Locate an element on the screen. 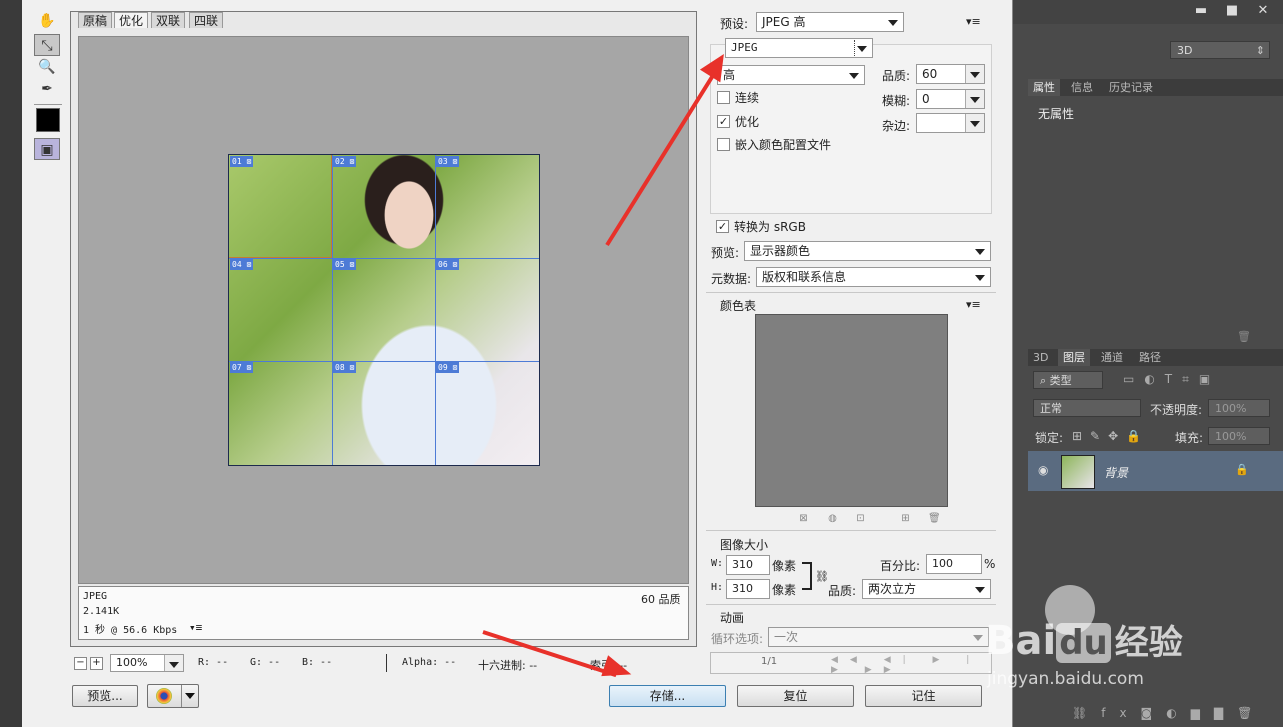  eye-icon: ◉ is located at coordinates (1043, 470).